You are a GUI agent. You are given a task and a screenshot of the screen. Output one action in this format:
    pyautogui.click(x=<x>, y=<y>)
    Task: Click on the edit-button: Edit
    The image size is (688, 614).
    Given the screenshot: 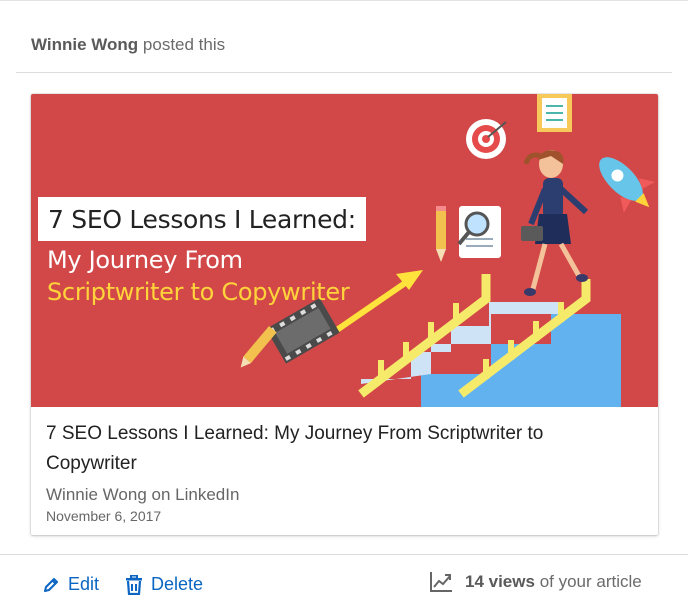 What is the action you would take?
    pyautogui.click(x=70, y=584)
    